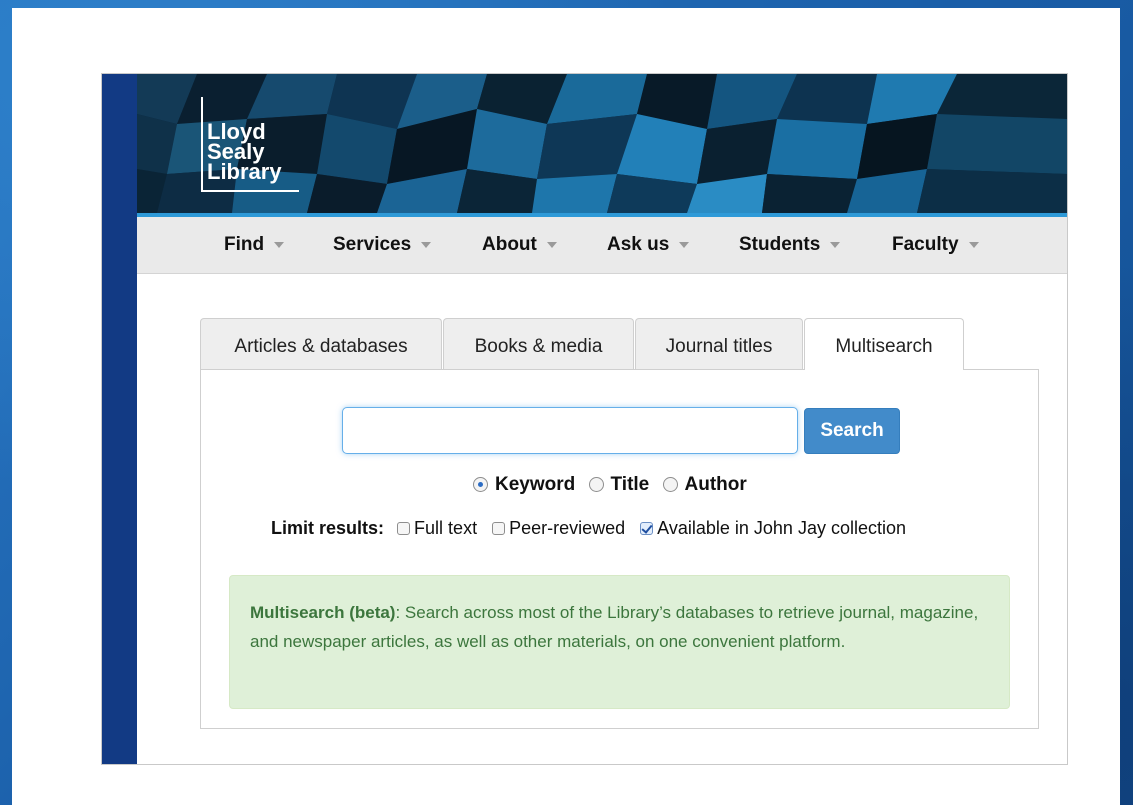 This screenshot has width=1133, height=805. Describe the element at coordinates (446, 528) in the screenshot. I see `checkbox-label: Full text` at that location.